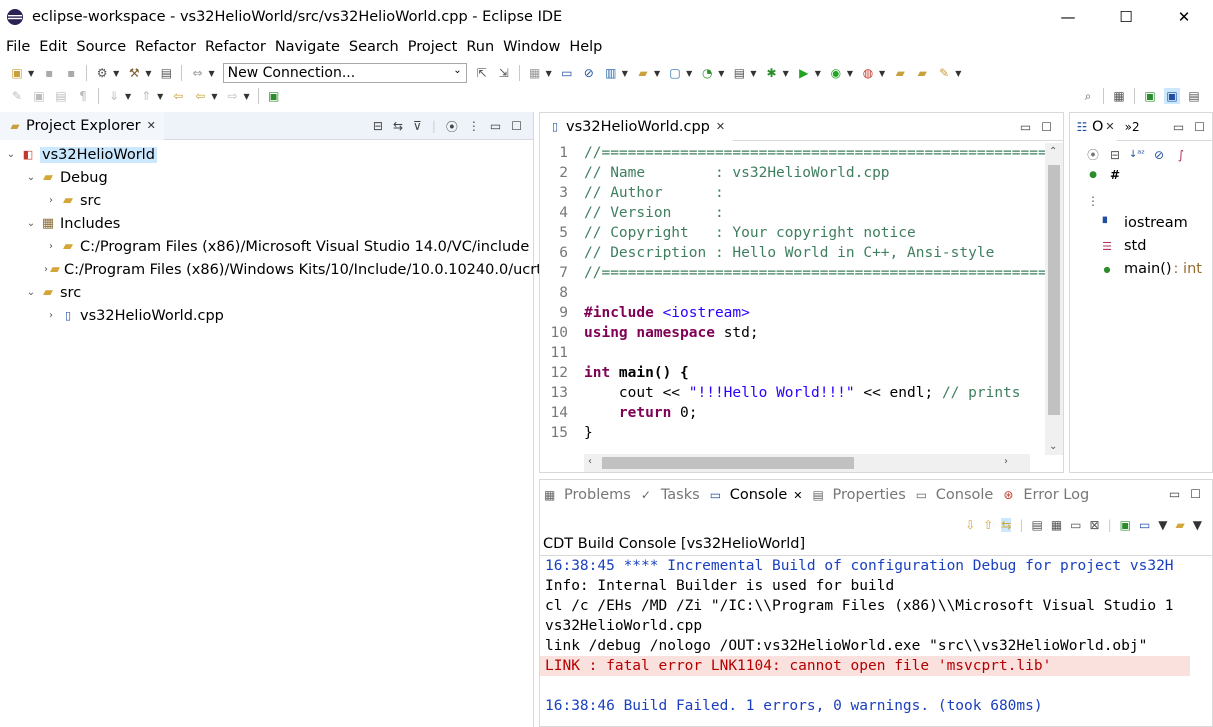 Image resolution: width=1213 pixels, height=727 pixels. What do you see at coordinates (643, 73) in the screenshot?
I see `new-folder-icon: ▰` at bounding box center [643, 73].